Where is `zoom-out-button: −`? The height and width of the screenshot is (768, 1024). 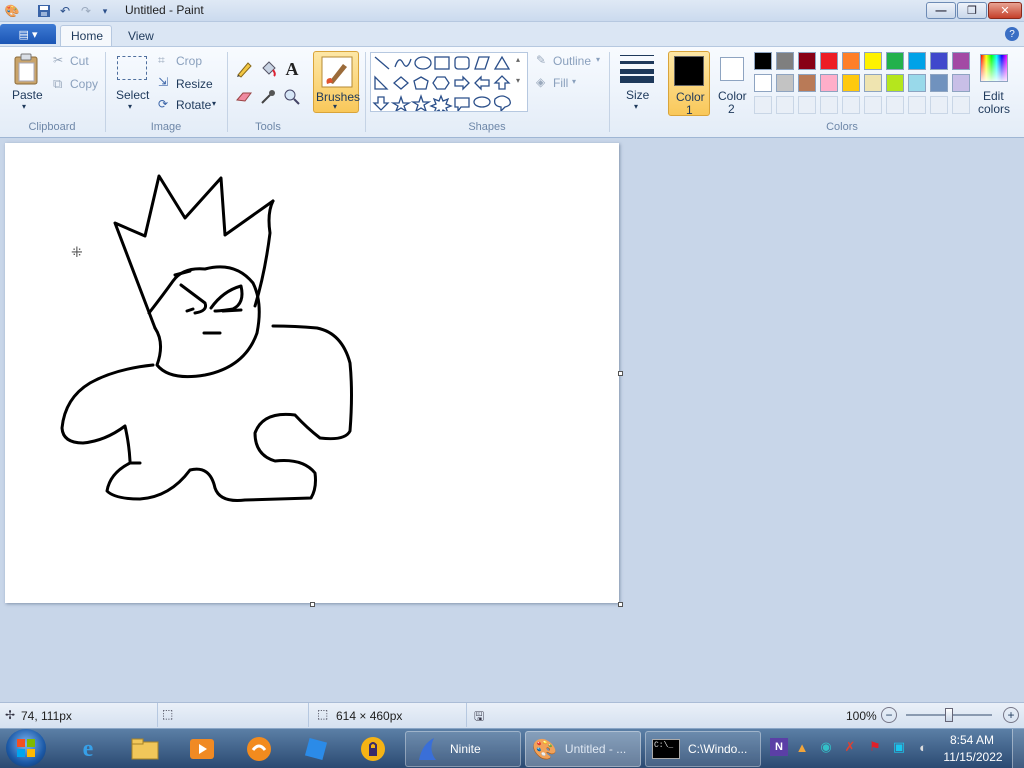
zoom-out-button: − is located at coordinates (889, 715).